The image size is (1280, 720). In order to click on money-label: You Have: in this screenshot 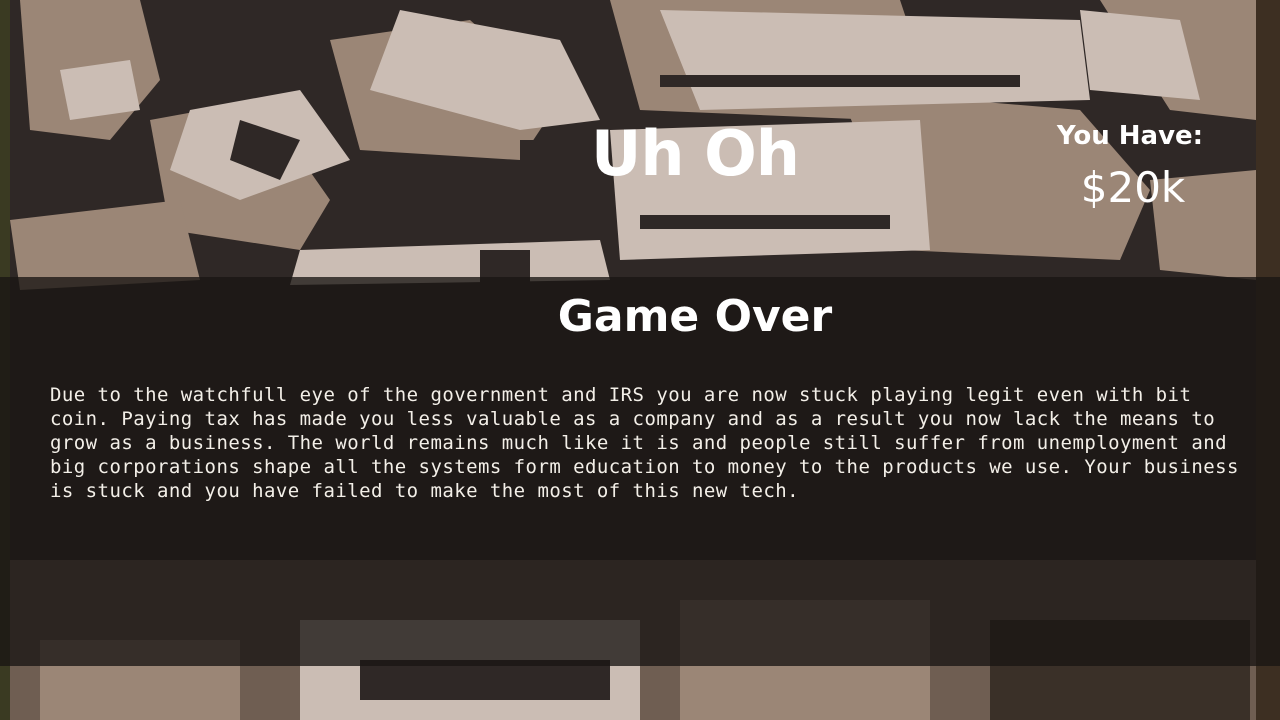, I will do `click(1130, 136)`.